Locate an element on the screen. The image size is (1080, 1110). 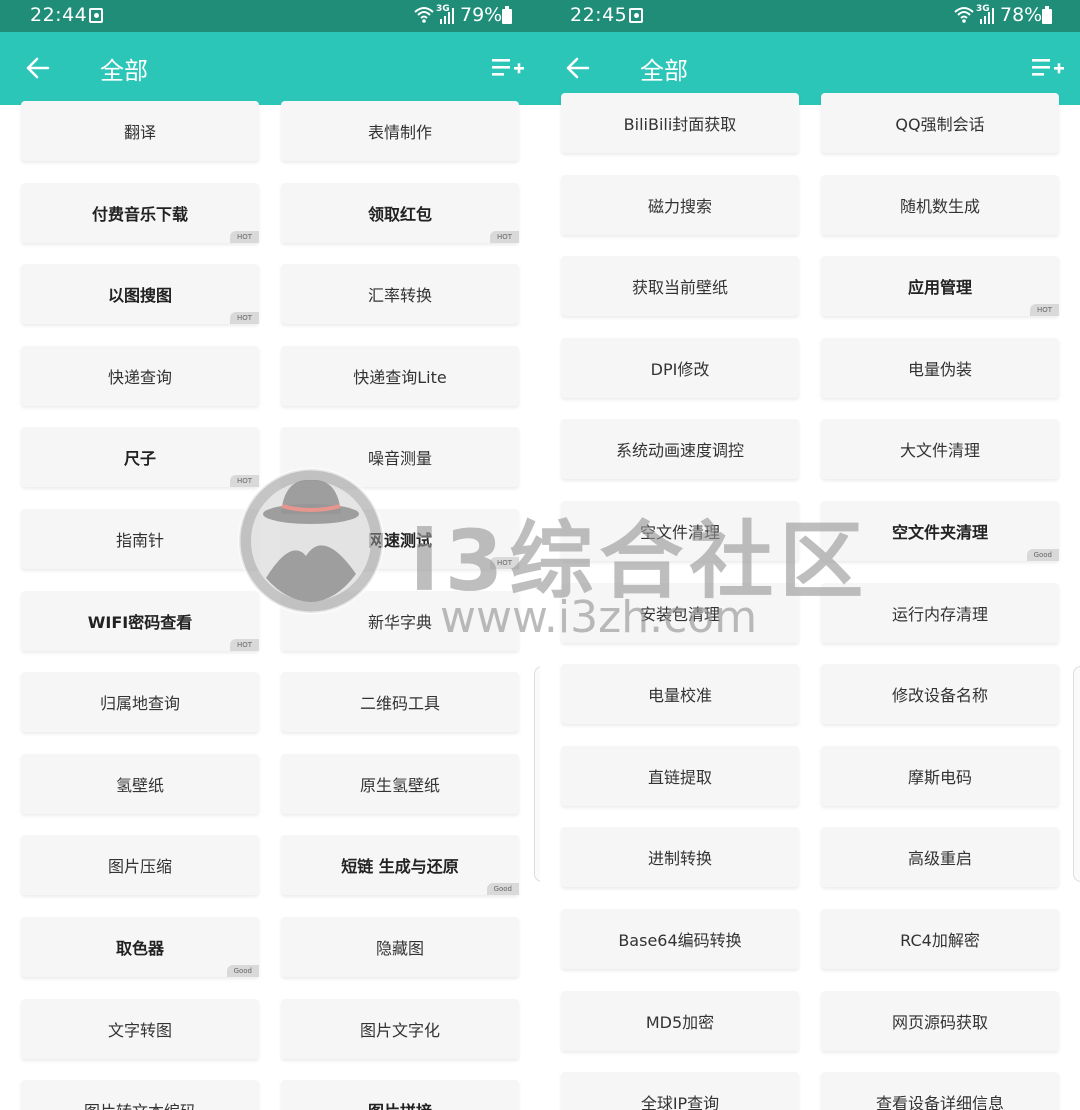
tool-card-label: RC4加解密 is located at coordinates (940, 940).